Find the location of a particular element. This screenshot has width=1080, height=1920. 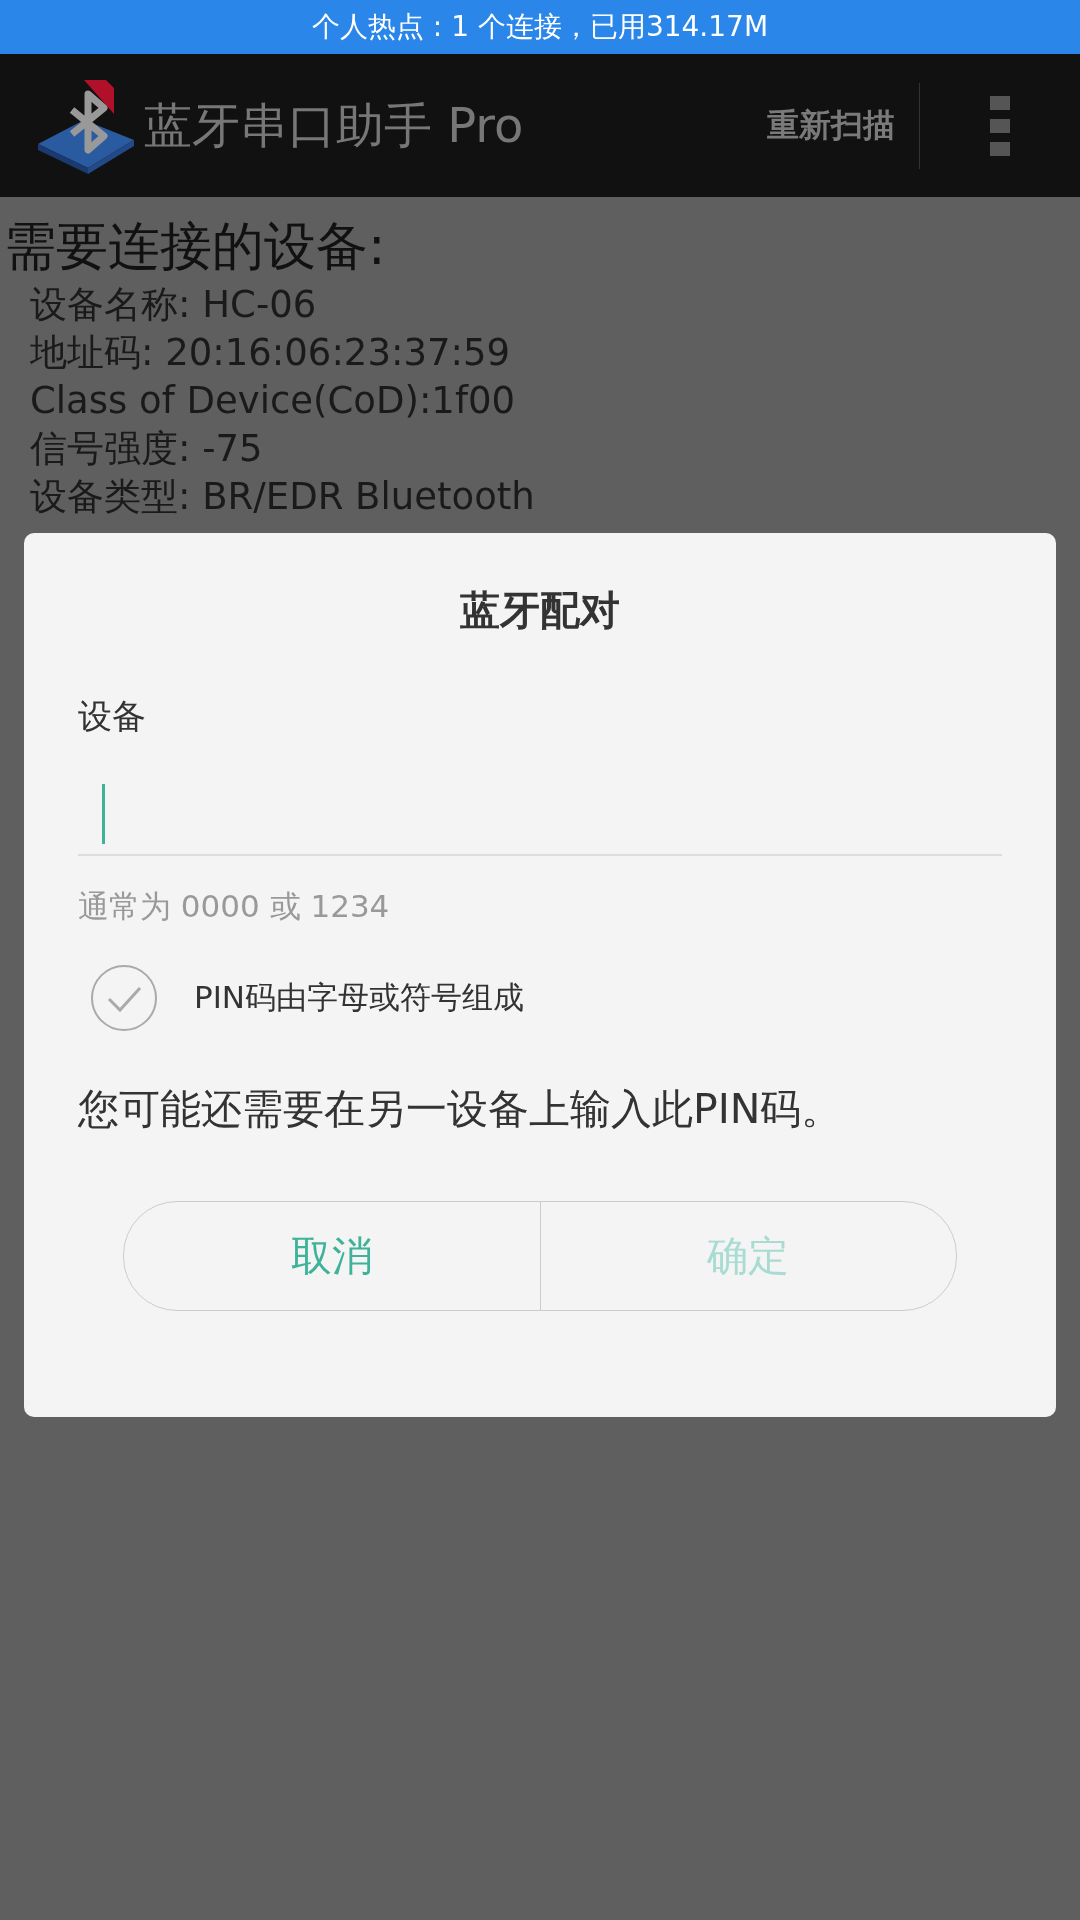

device-detail: 信号强度: -75 is located at coordinates (147, 449).